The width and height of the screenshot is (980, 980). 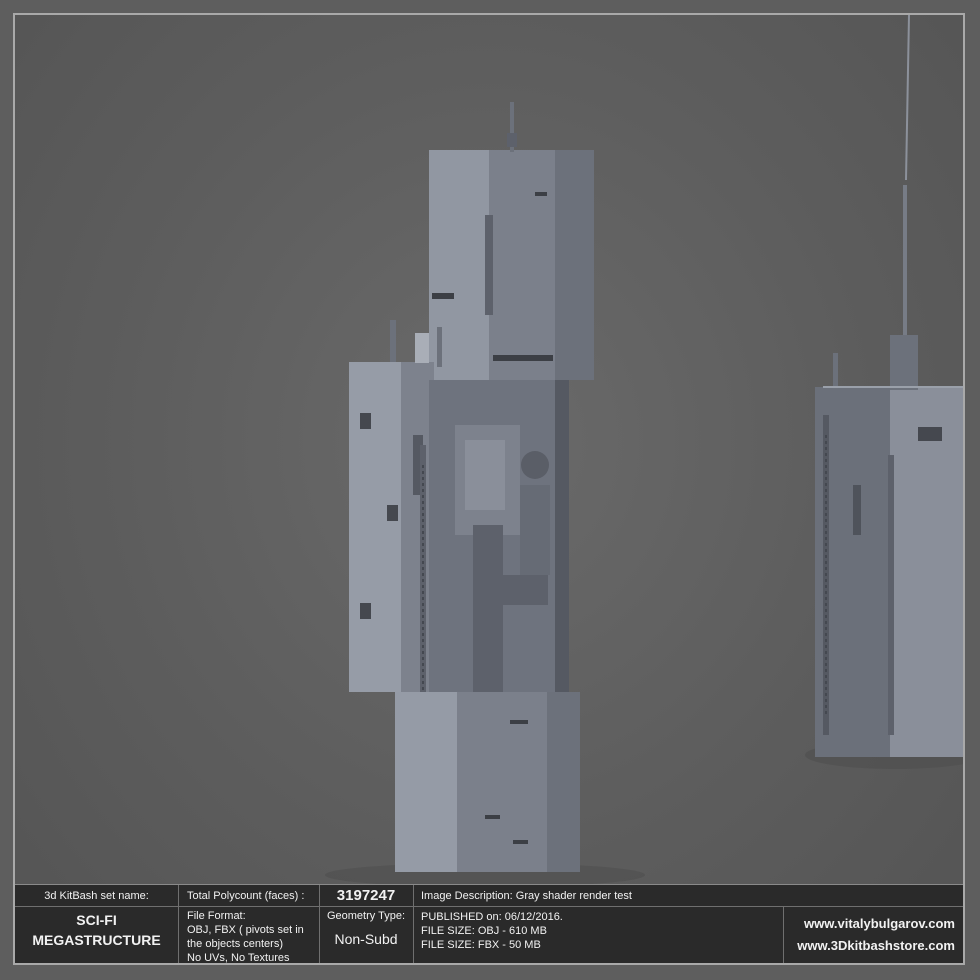 I want to click on website-link-vitalybulgarov: www.vitalybulgarov.com, so click(x=870, y=923).